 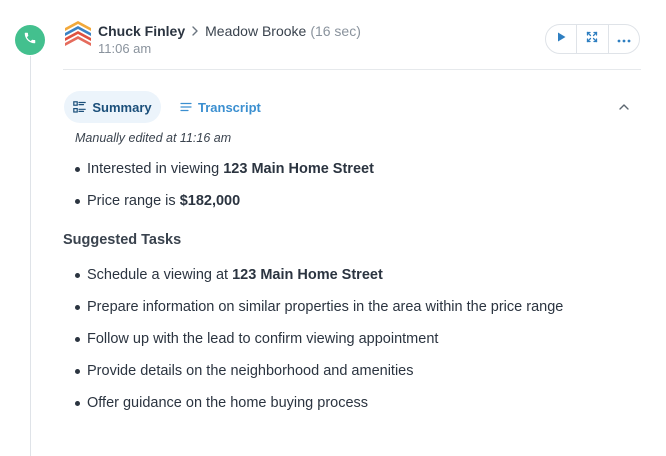 I want to click on call-time: 11:06 am, so click(x=125, y=48).